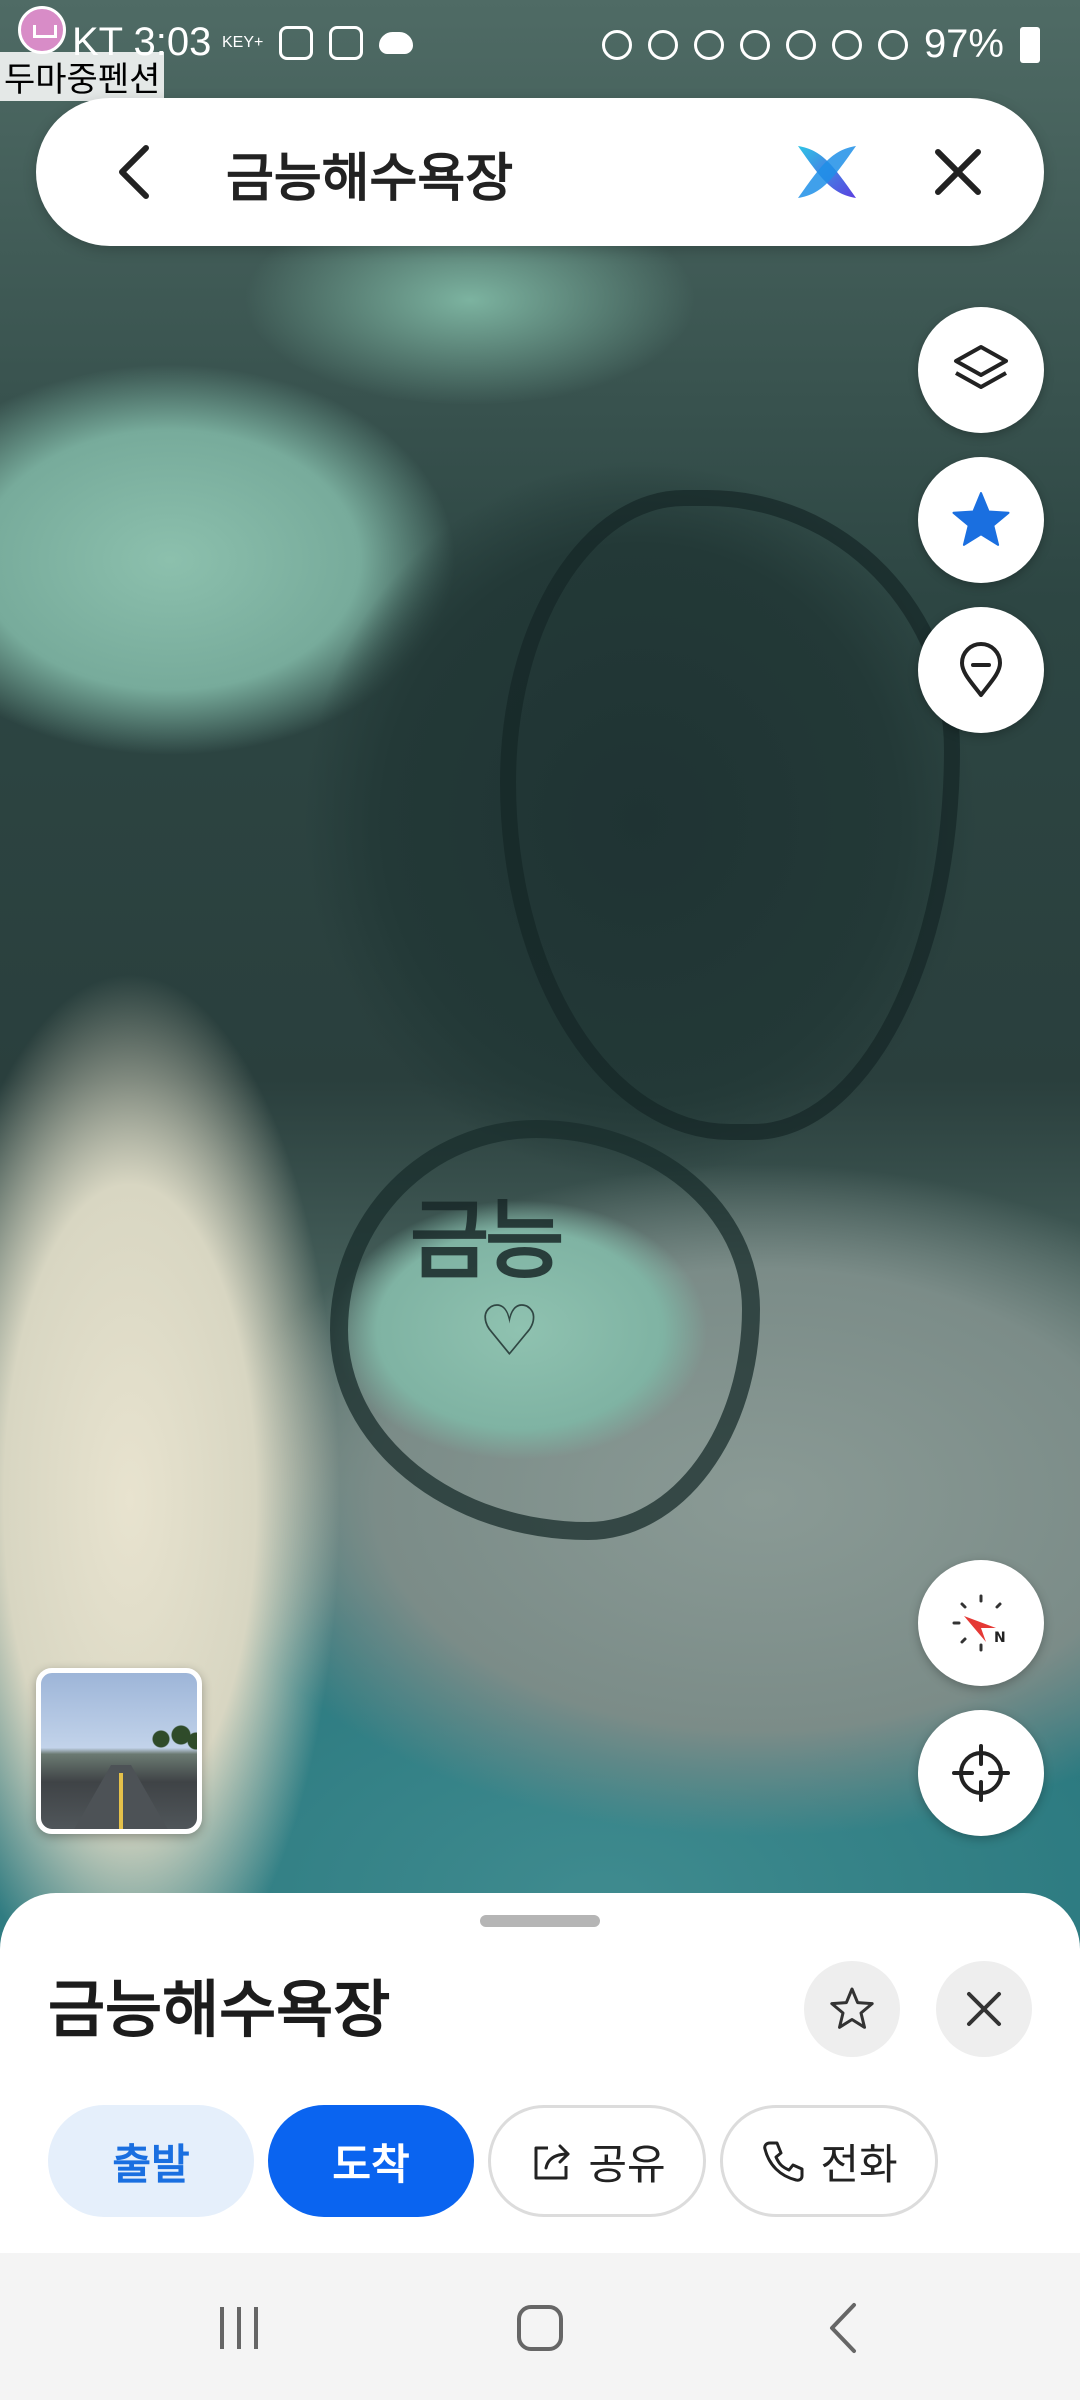 The height and width of the screenshot is (2400, 1080). I want to click on svg-text: N, so click(1000, 1638).